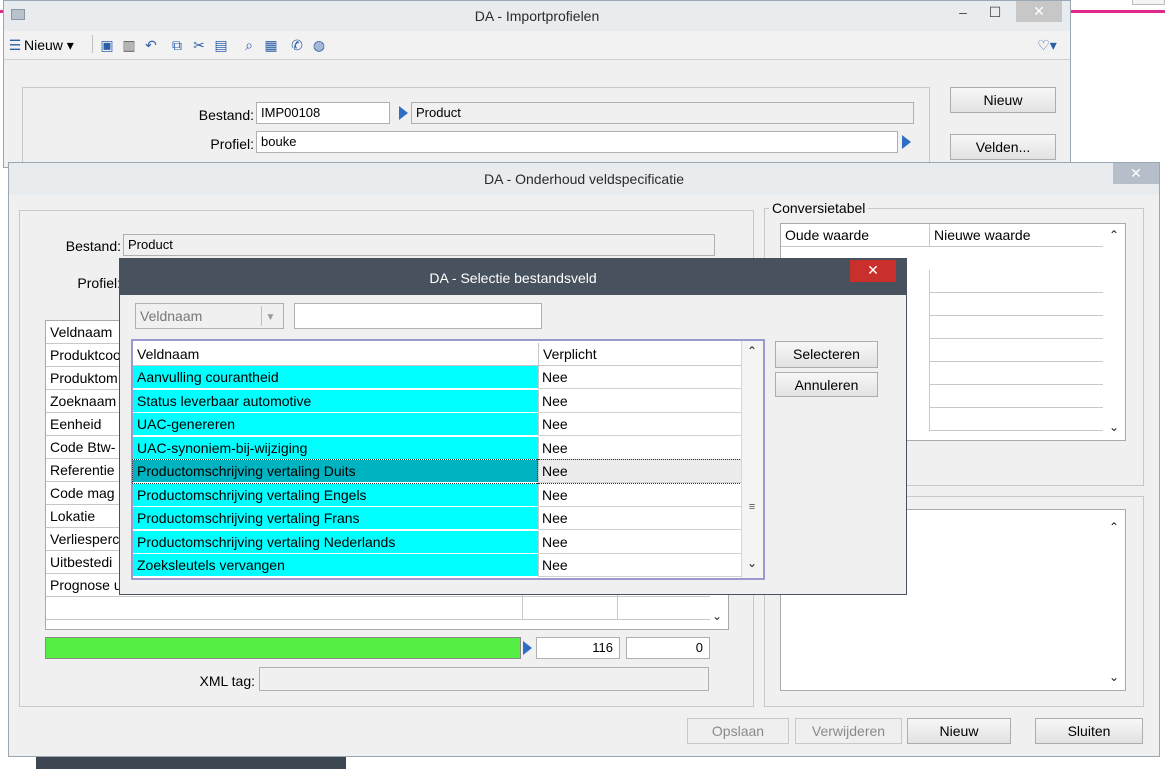  Describe the element at coordinates (168, 354) in the screenshot. I see `column-header-veldnaam: Veldnaam` at that location.